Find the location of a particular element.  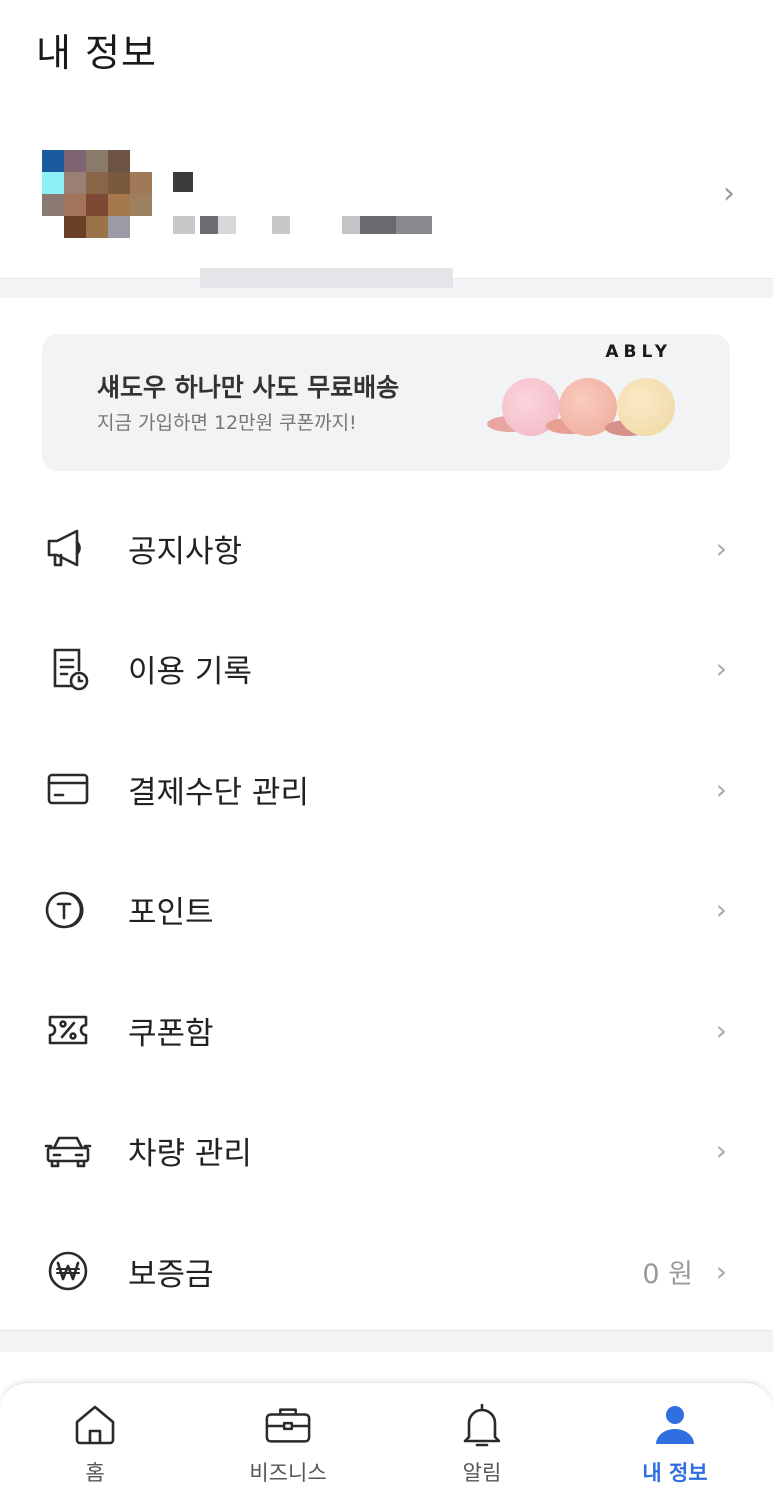

menu-item-coupons: 쿠폰함 › is located at coordinates (386, 1030).